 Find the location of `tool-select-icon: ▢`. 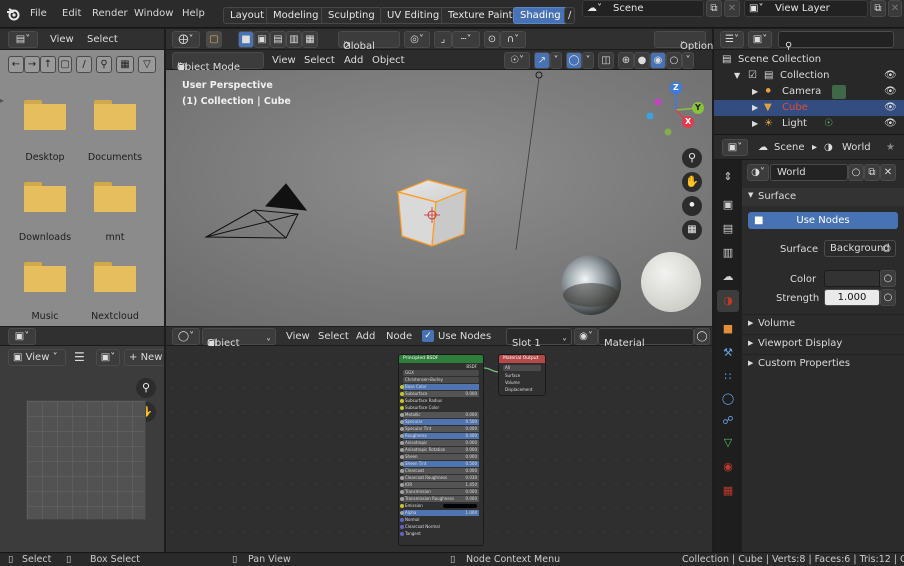

tool-select-icon: ▢ is located at coordinates (214, 39).